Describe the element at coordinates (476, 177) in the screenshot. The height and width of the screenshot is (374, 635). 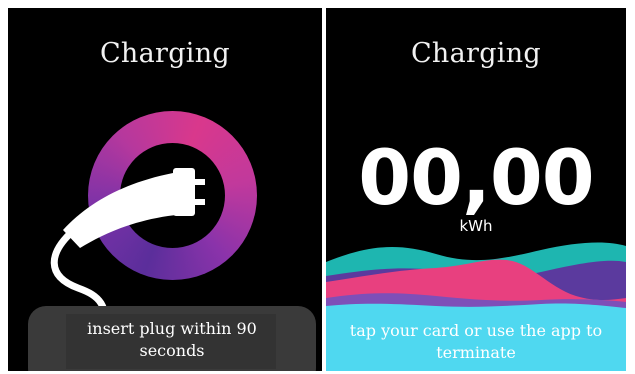
I see `energy-counter: 00,00` at that location.